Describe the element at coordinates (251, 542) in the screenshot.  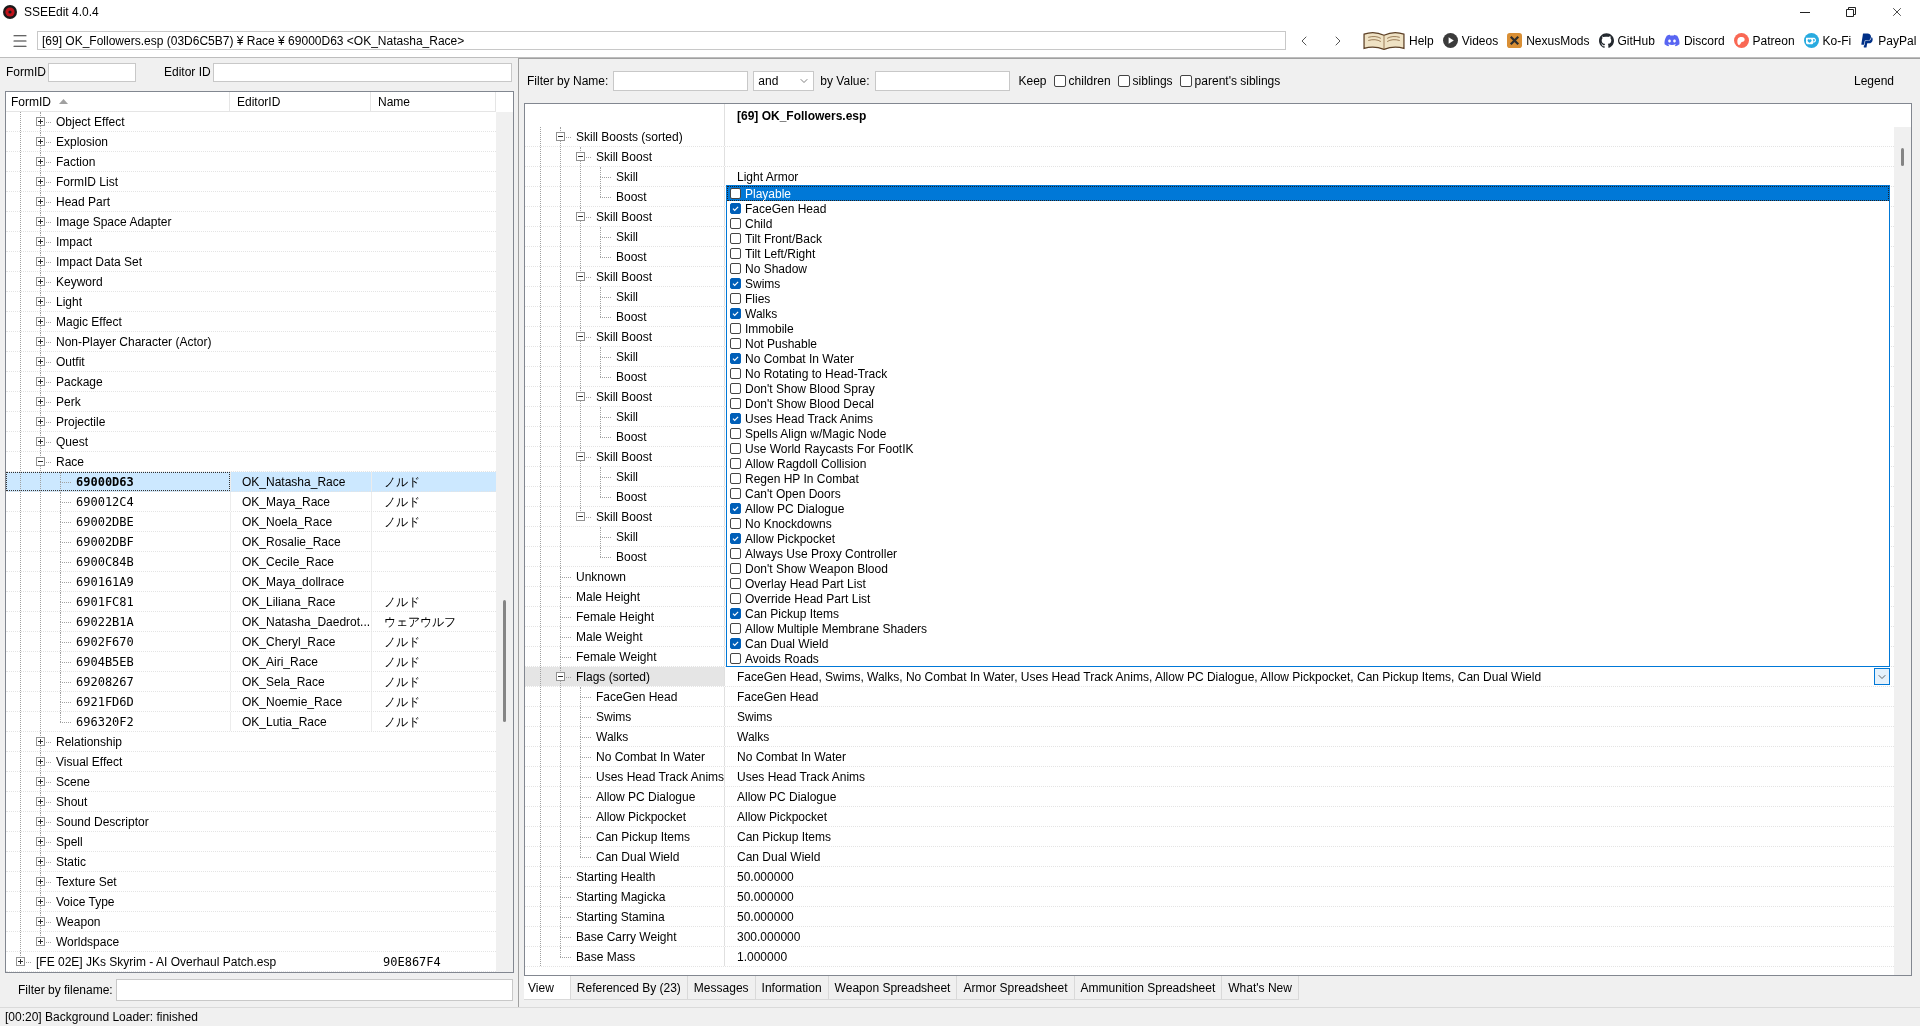
I see `tree-row: 69002DBF OK_Rosalie_Race` at that location.